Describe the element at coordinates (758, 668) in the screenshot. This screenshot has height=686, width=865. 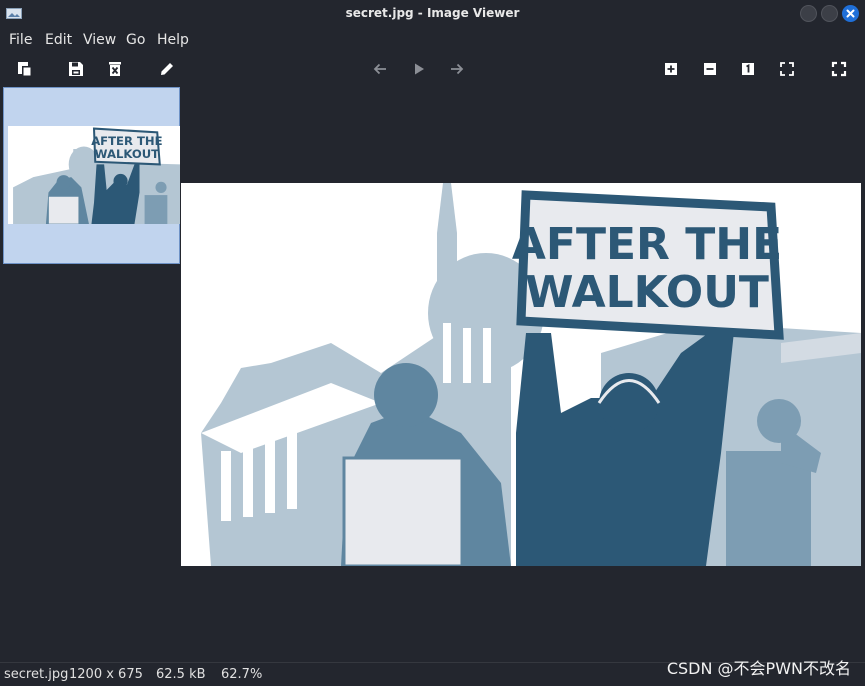
I see `watermark-text: CSDN @不会PWN不改名` at that location.